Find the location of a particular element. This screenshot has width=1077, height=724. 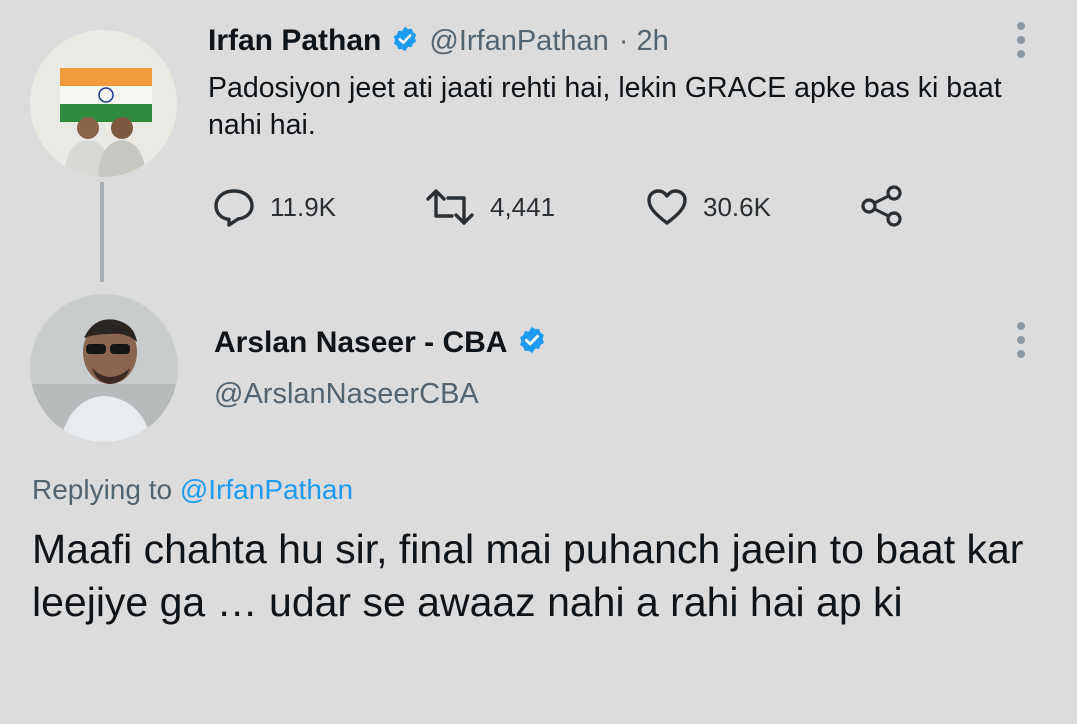

share-button is located at coordinates (882, 208).